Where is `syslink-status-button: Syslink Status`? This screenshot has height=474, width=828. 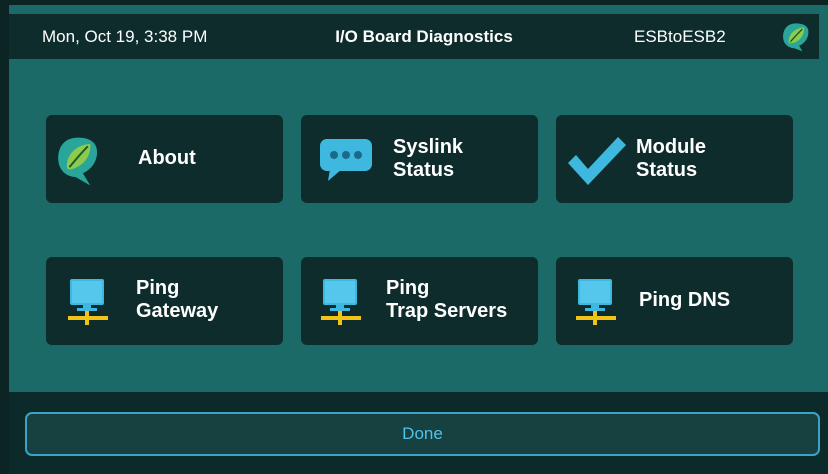 syslink-status-button: Syslink Status is located at coordinates (419, 159).